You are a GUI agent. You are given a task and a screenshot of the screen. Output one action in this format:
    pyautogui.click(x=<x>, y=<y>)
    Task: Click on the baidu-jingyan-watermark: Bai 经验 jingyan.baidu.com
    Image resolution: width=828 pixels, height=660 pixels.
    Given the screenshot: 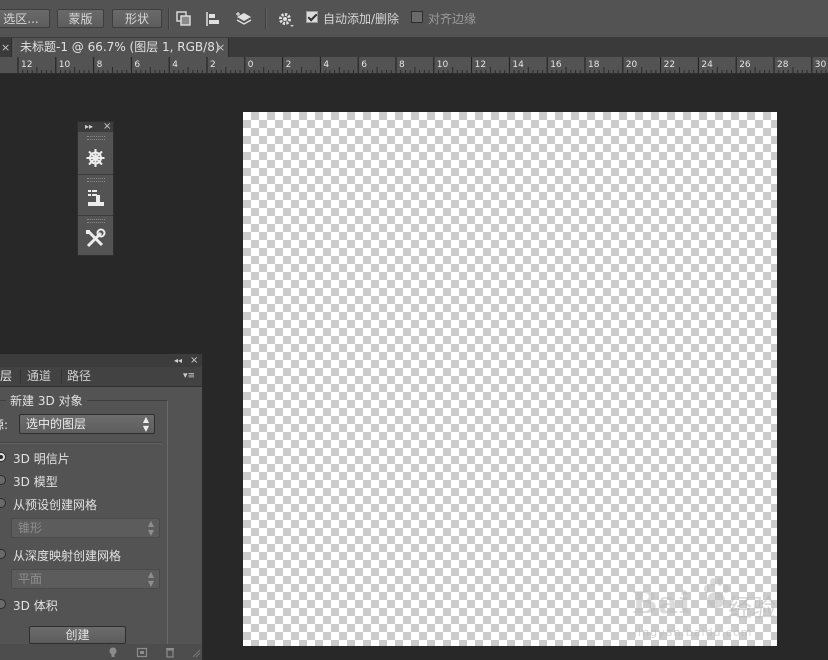 What is the action you would take?
    pyautogui.click(x=707, y=608)
    